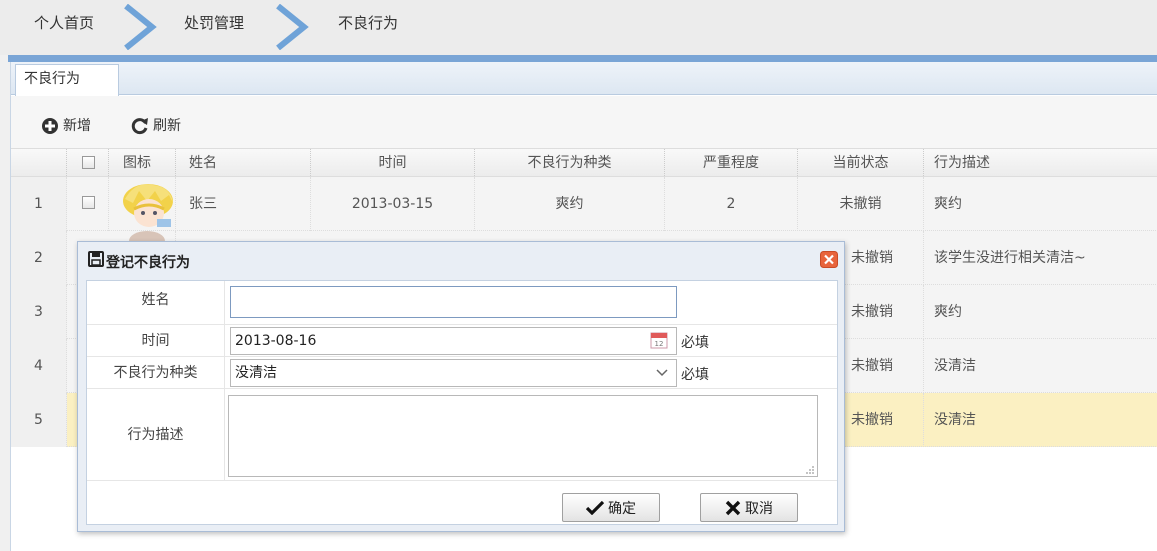 This screenshot has height=551, width=1157. Describe the element at coordinates (622, 508) in the screenshot. I see `confirm-button-label: 确定` at that location.